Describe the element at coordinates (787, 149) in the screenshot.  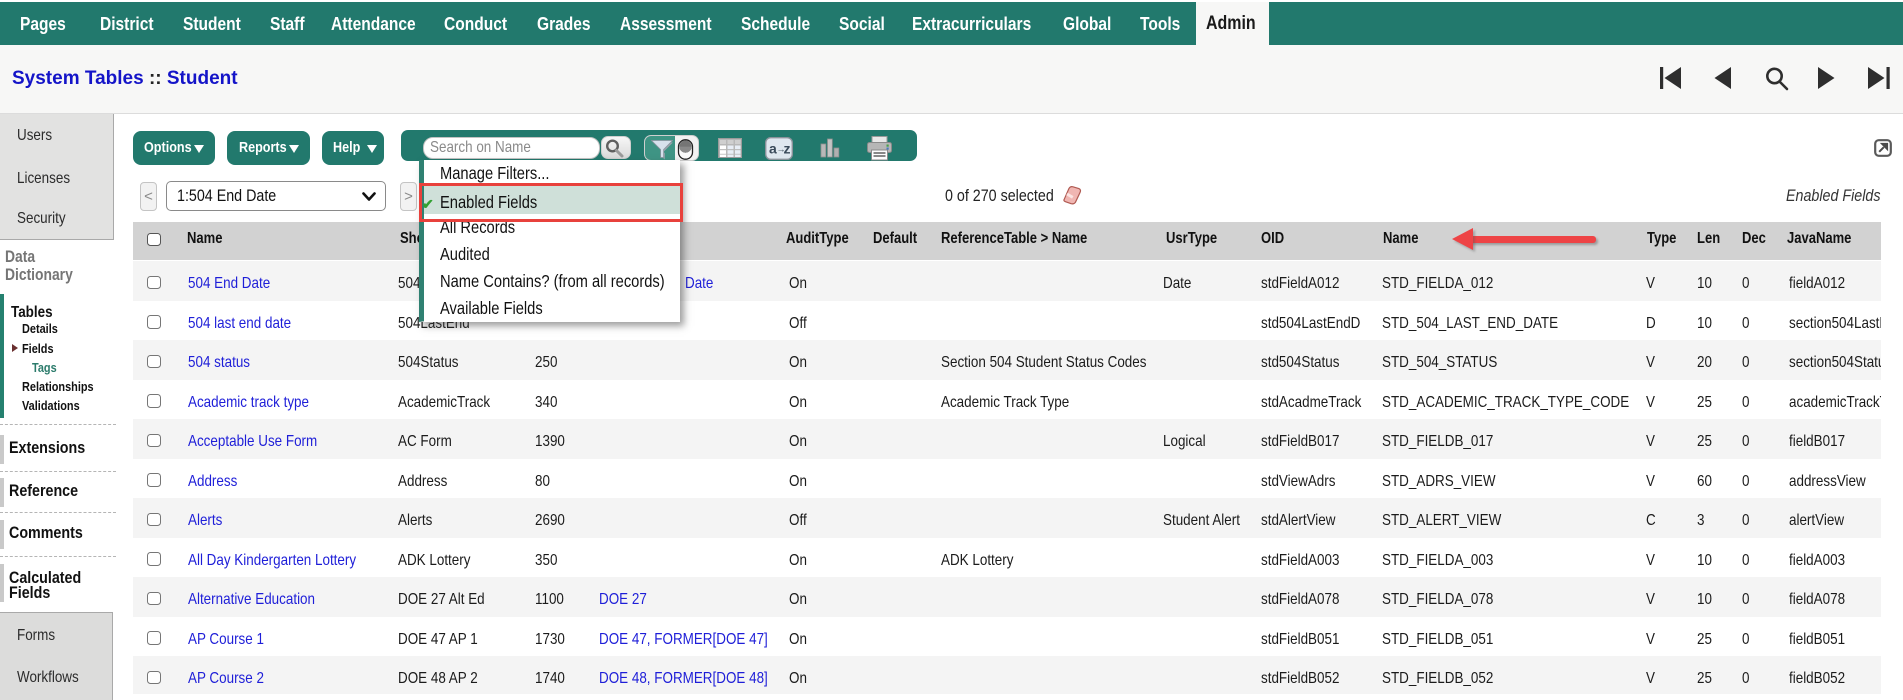
I see `svg-text: z` at that location.